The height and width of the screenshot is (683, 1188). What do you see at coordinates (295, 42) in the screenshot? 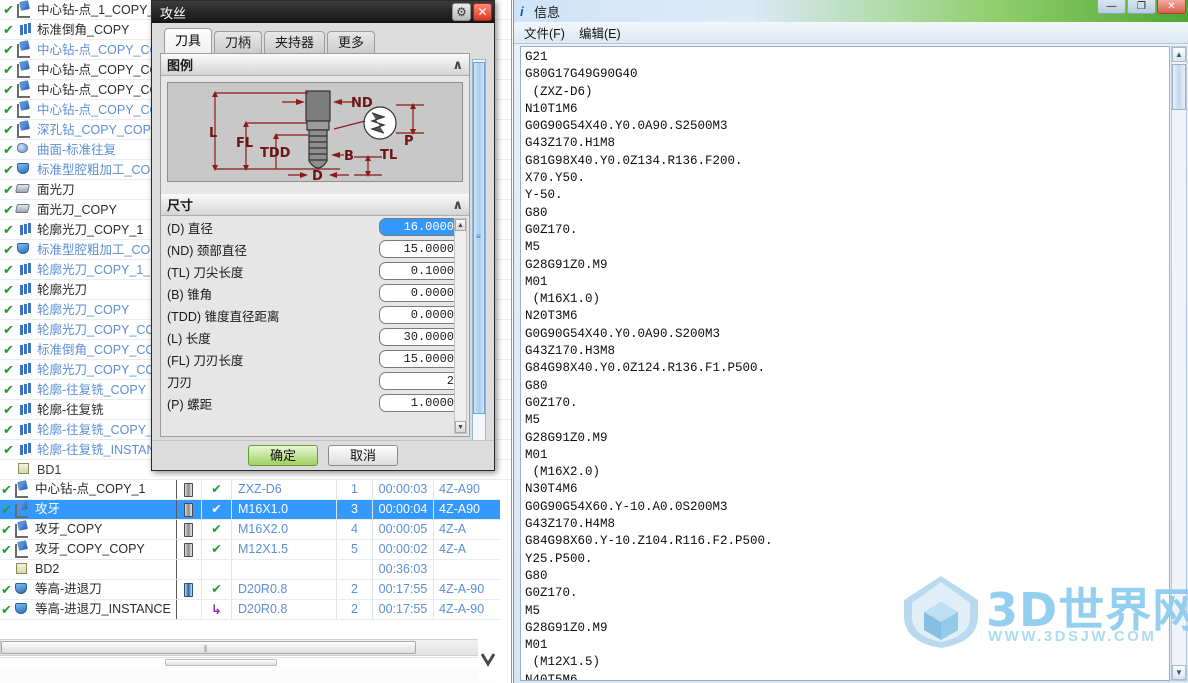
I see `dialog-tab: 夹持器` at bounding box center [295, 42].